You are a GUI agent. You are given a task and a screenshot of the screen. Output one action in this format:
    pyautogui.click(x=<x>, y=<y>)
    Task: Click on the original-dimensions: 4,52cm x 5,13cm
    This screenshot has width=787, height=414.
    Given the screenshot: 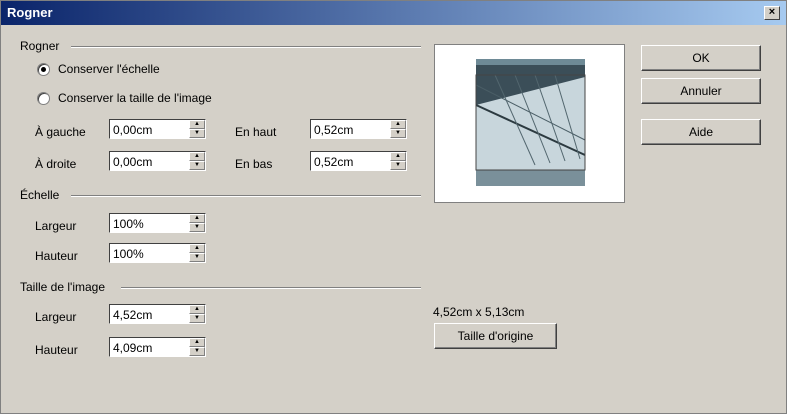 What is the action you would take?
    pyautogui.click(x=479, y=312)
    